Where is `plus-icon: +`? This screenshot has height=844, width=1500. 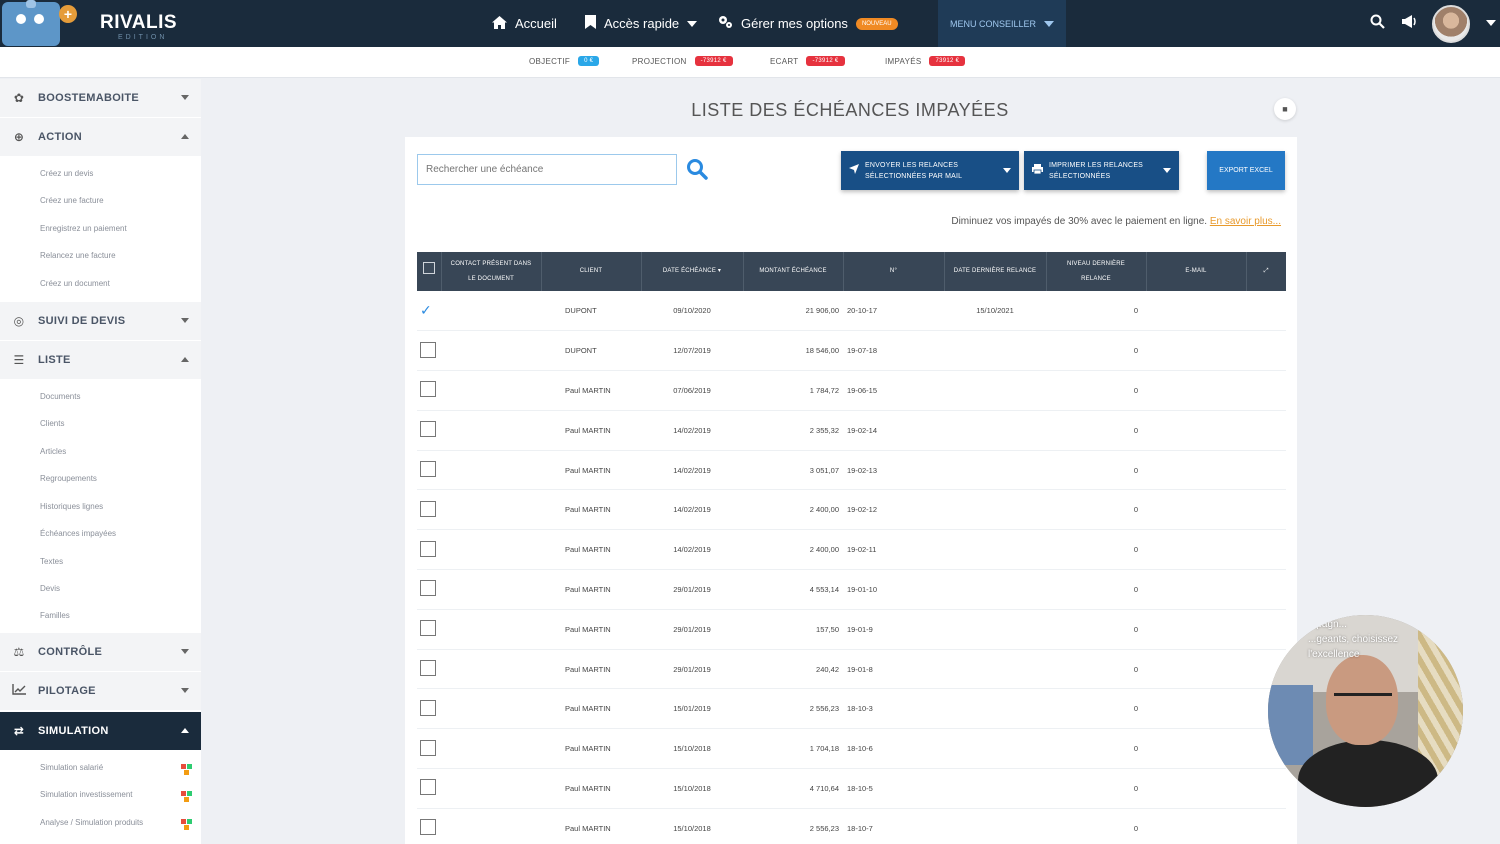
plus-icon: + is located at coordinates (68, 14).